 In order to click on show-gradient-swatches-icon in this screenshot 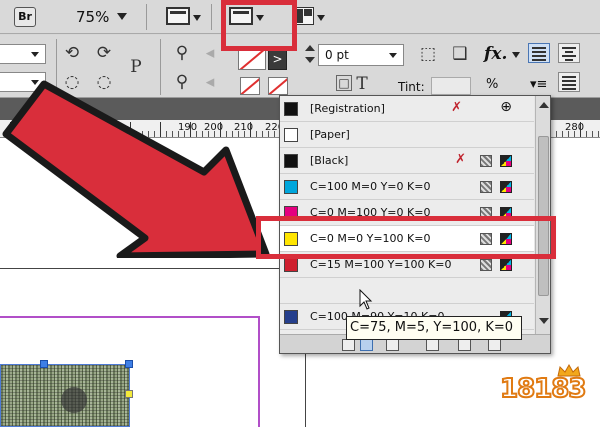, I will do `click(392, 345)`.